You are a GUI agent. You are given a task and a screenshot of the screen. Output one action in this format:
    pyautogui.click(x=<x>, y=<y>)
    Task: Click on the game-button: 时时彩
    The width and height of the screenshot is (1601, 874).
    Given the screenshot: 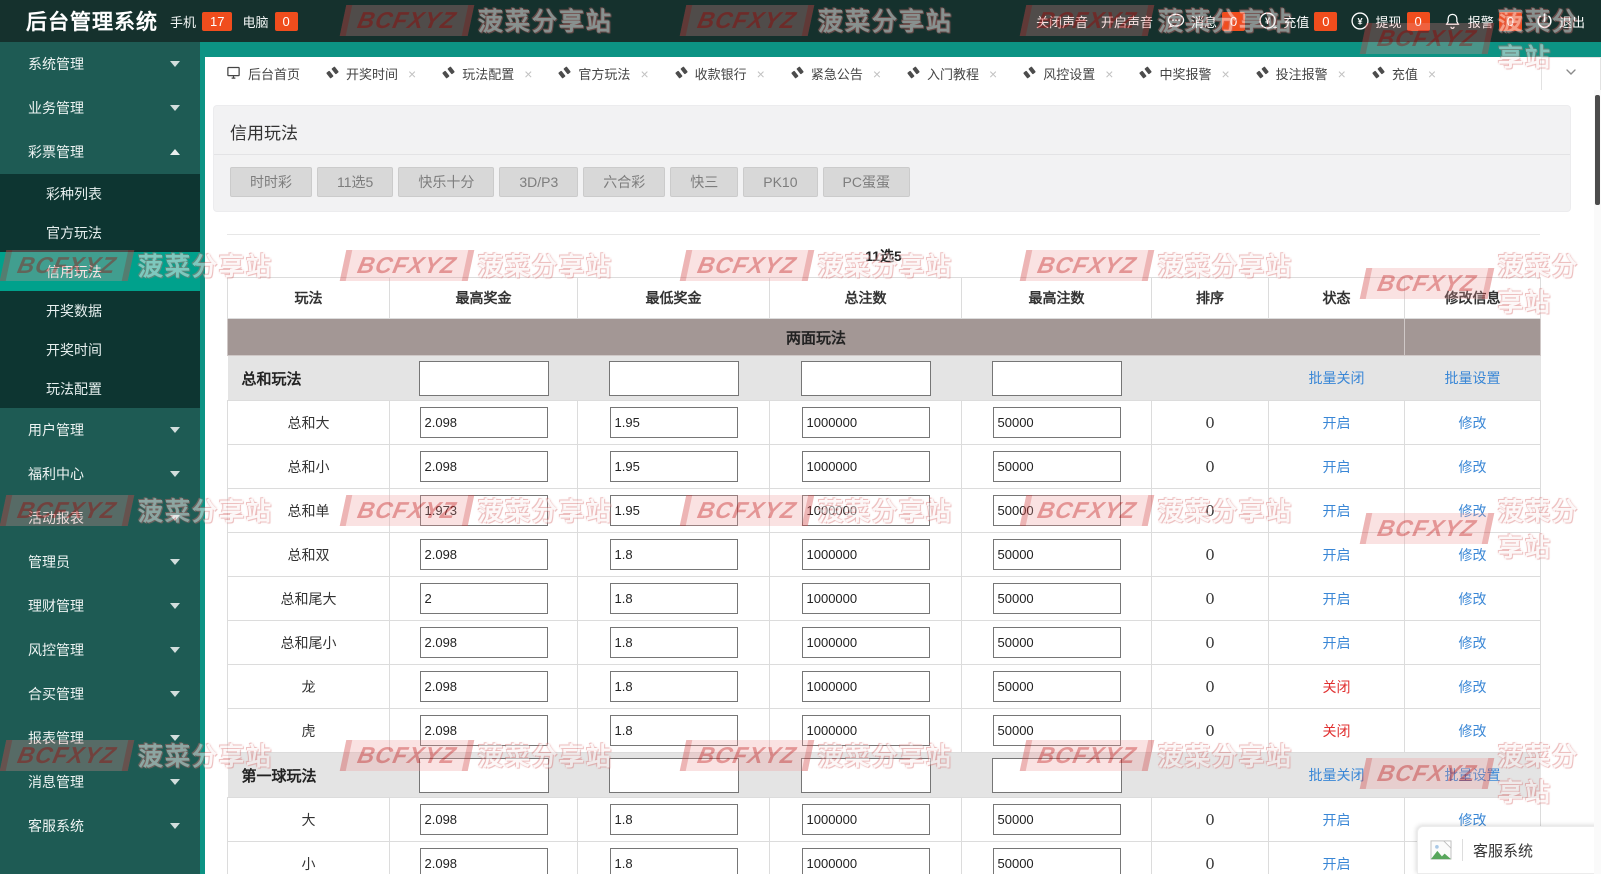 What is the action you would take?
    pyautogui.click(x=271, y=182)
    